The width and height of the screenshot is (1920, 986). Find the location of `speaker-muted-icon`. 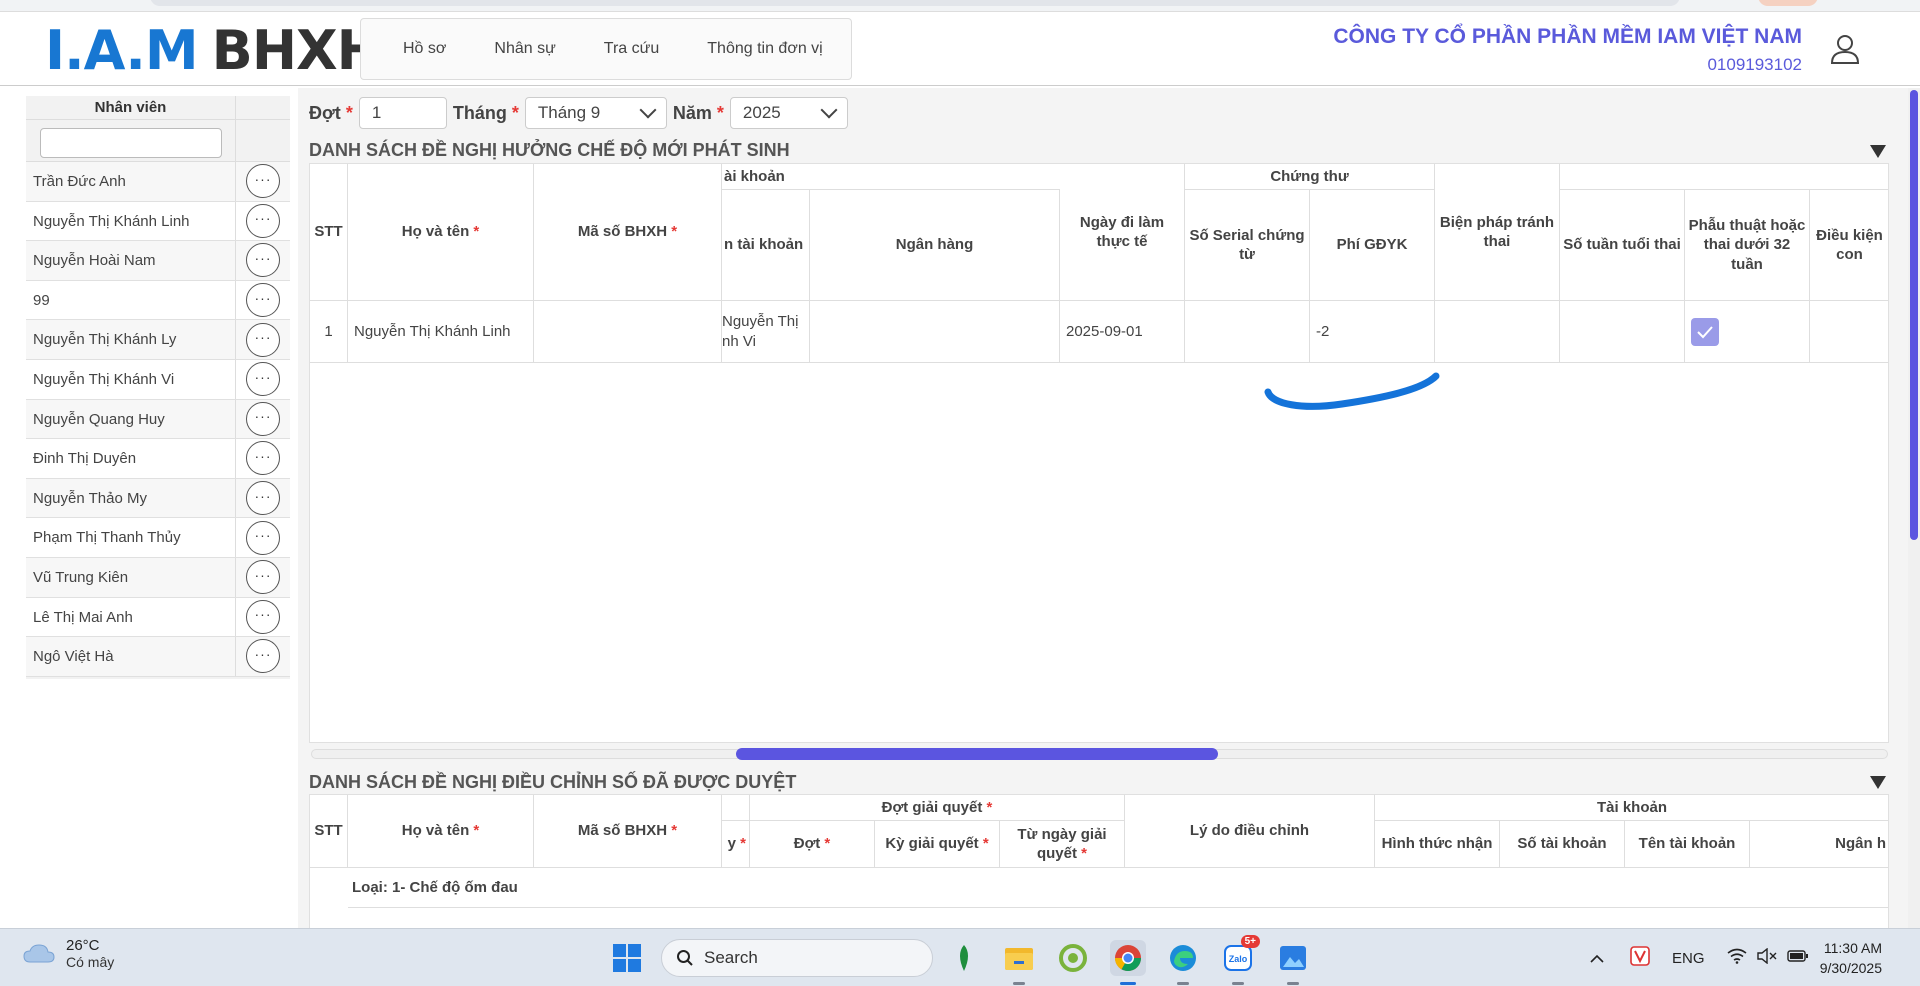

speaker-muted-icon is located at coordinates (1766, 957).